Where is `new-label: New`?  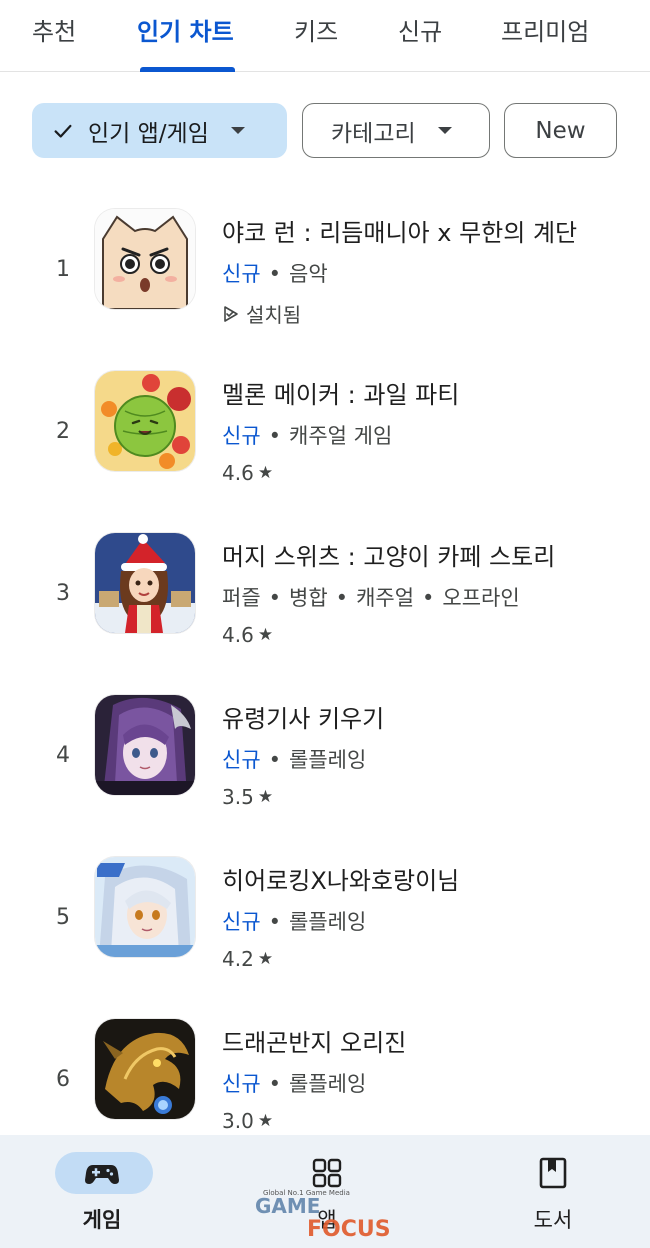 new-label: New is located at coordinates (560, 130).